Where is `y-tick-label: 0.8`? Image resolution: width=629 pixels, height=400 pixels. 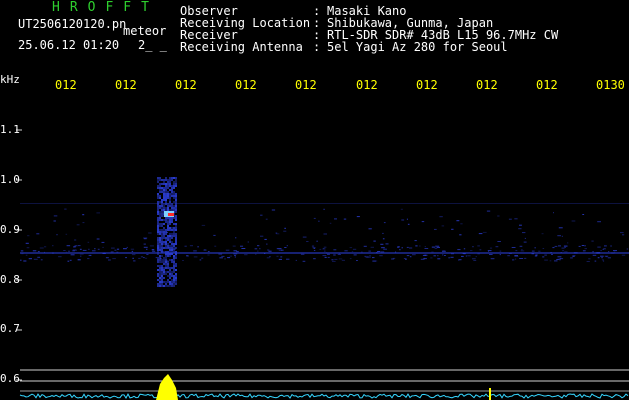
y-tick-label: 0.8 is located at coordinates (10, 279).